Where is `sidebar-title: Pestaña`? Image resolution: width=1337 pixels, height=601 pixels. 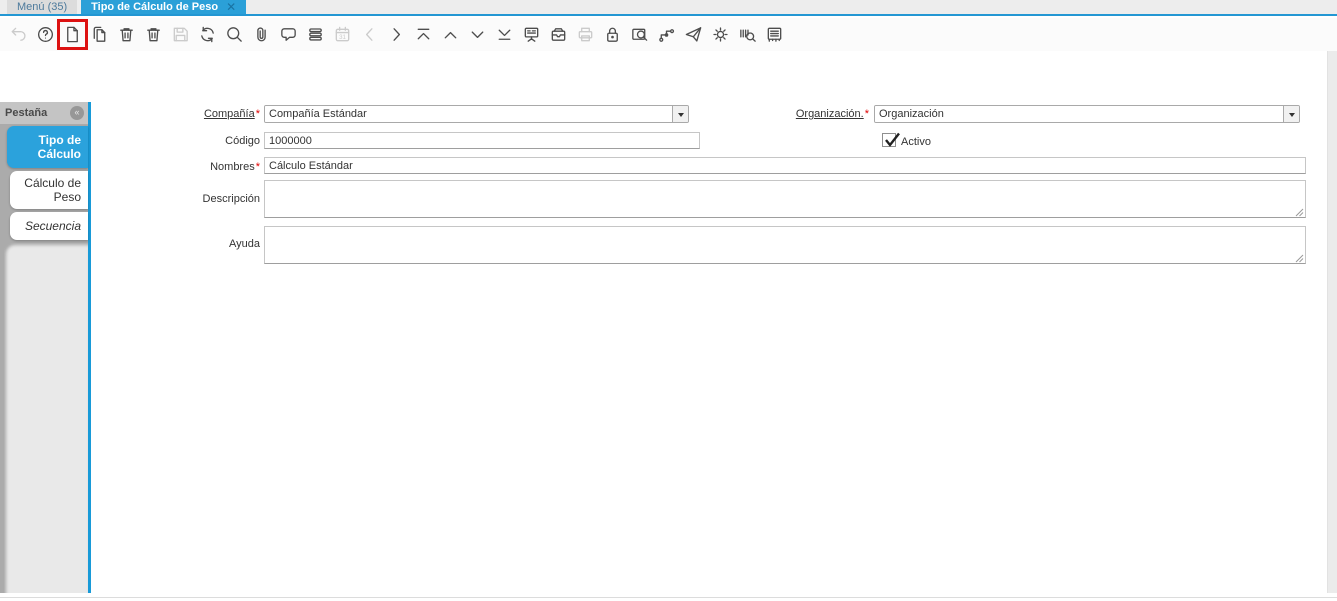 sidebar-title: Pestaña is located at coordinates (26, 113).